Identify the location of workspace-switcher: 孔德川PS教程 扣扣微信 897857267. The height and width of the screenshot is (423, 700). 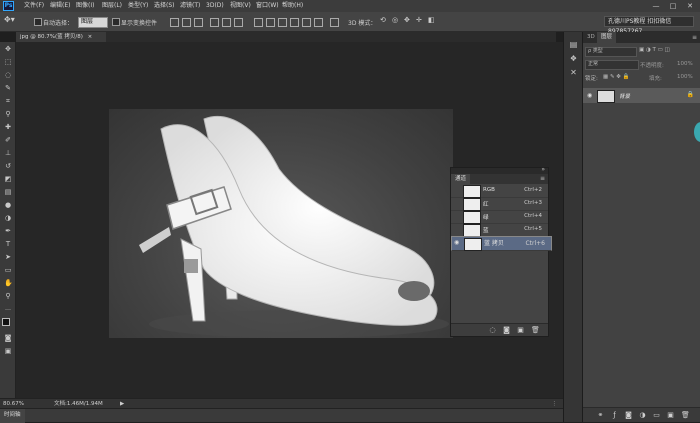
(649, 25).